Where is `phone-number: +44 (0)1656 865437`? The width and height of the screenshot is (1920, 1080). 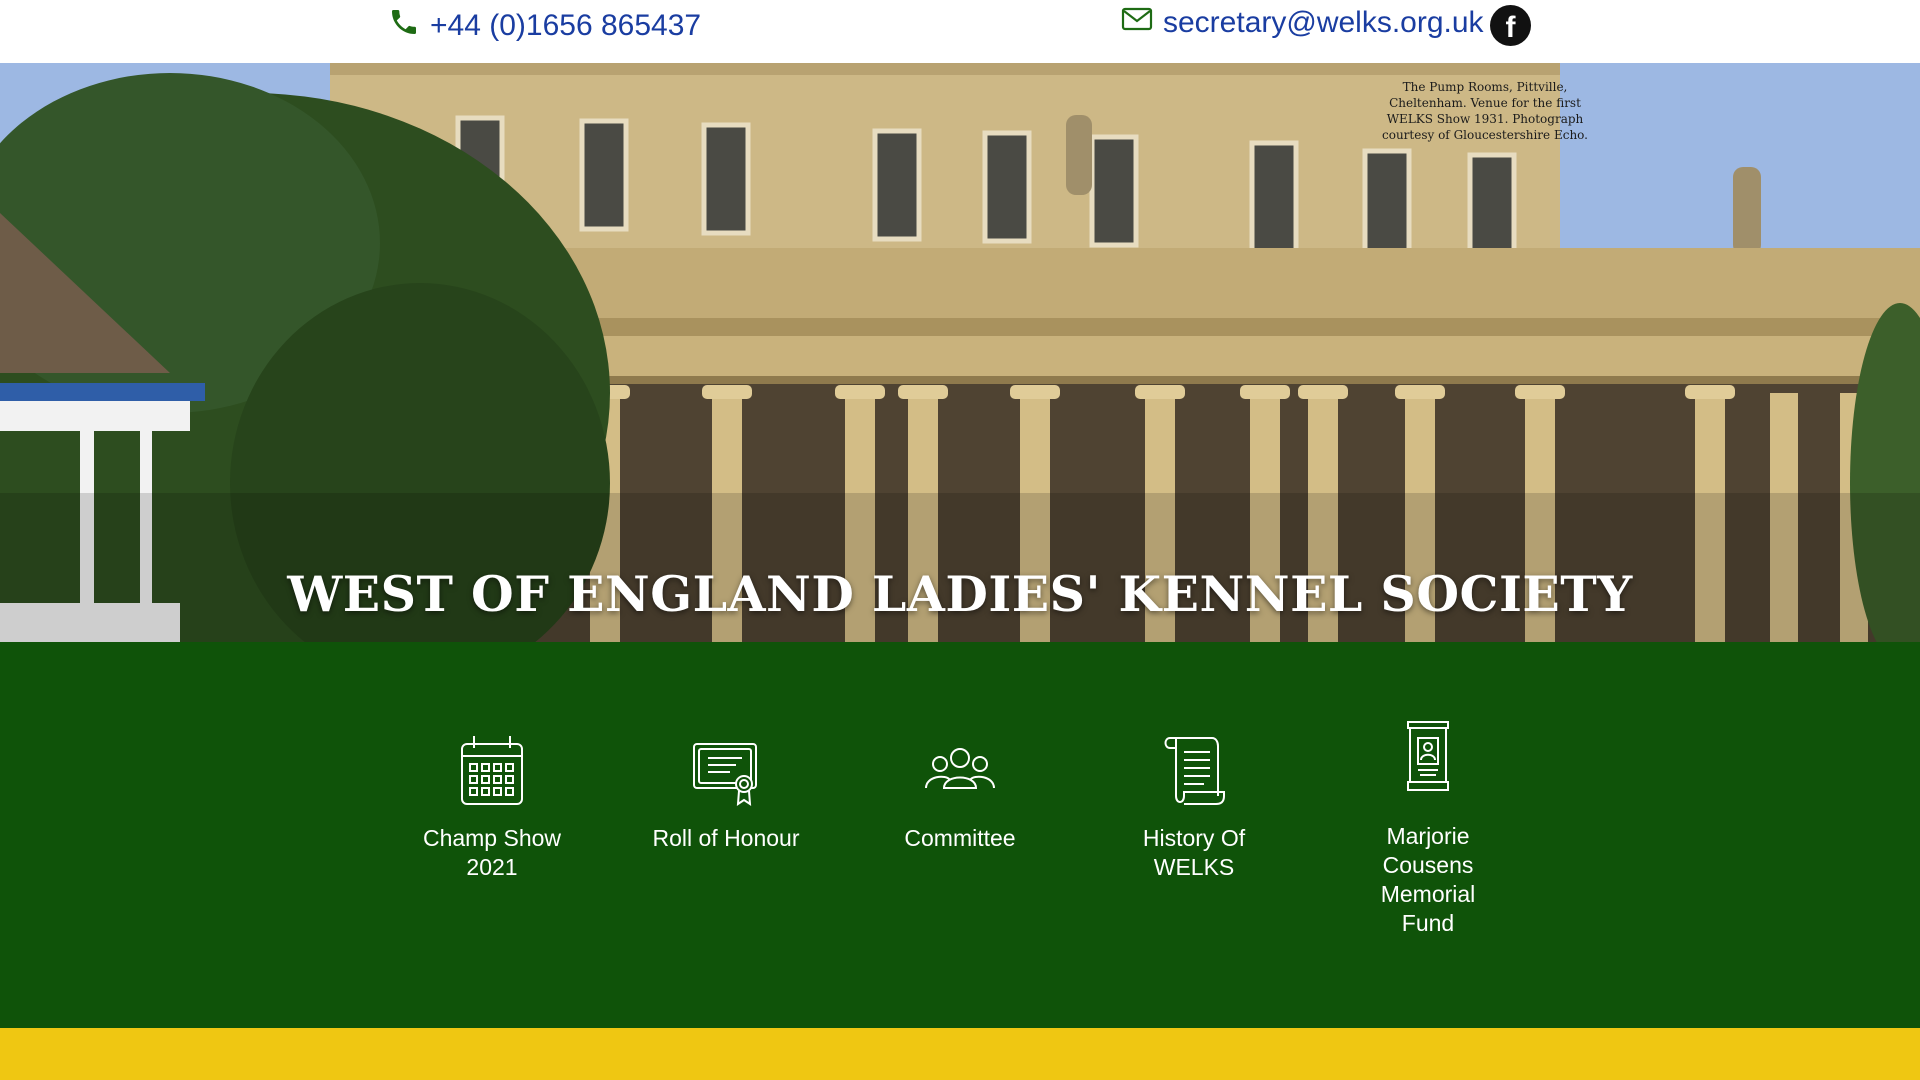 phone-number: +44 (0)1656 865437 is located at coordinates (566, 25).